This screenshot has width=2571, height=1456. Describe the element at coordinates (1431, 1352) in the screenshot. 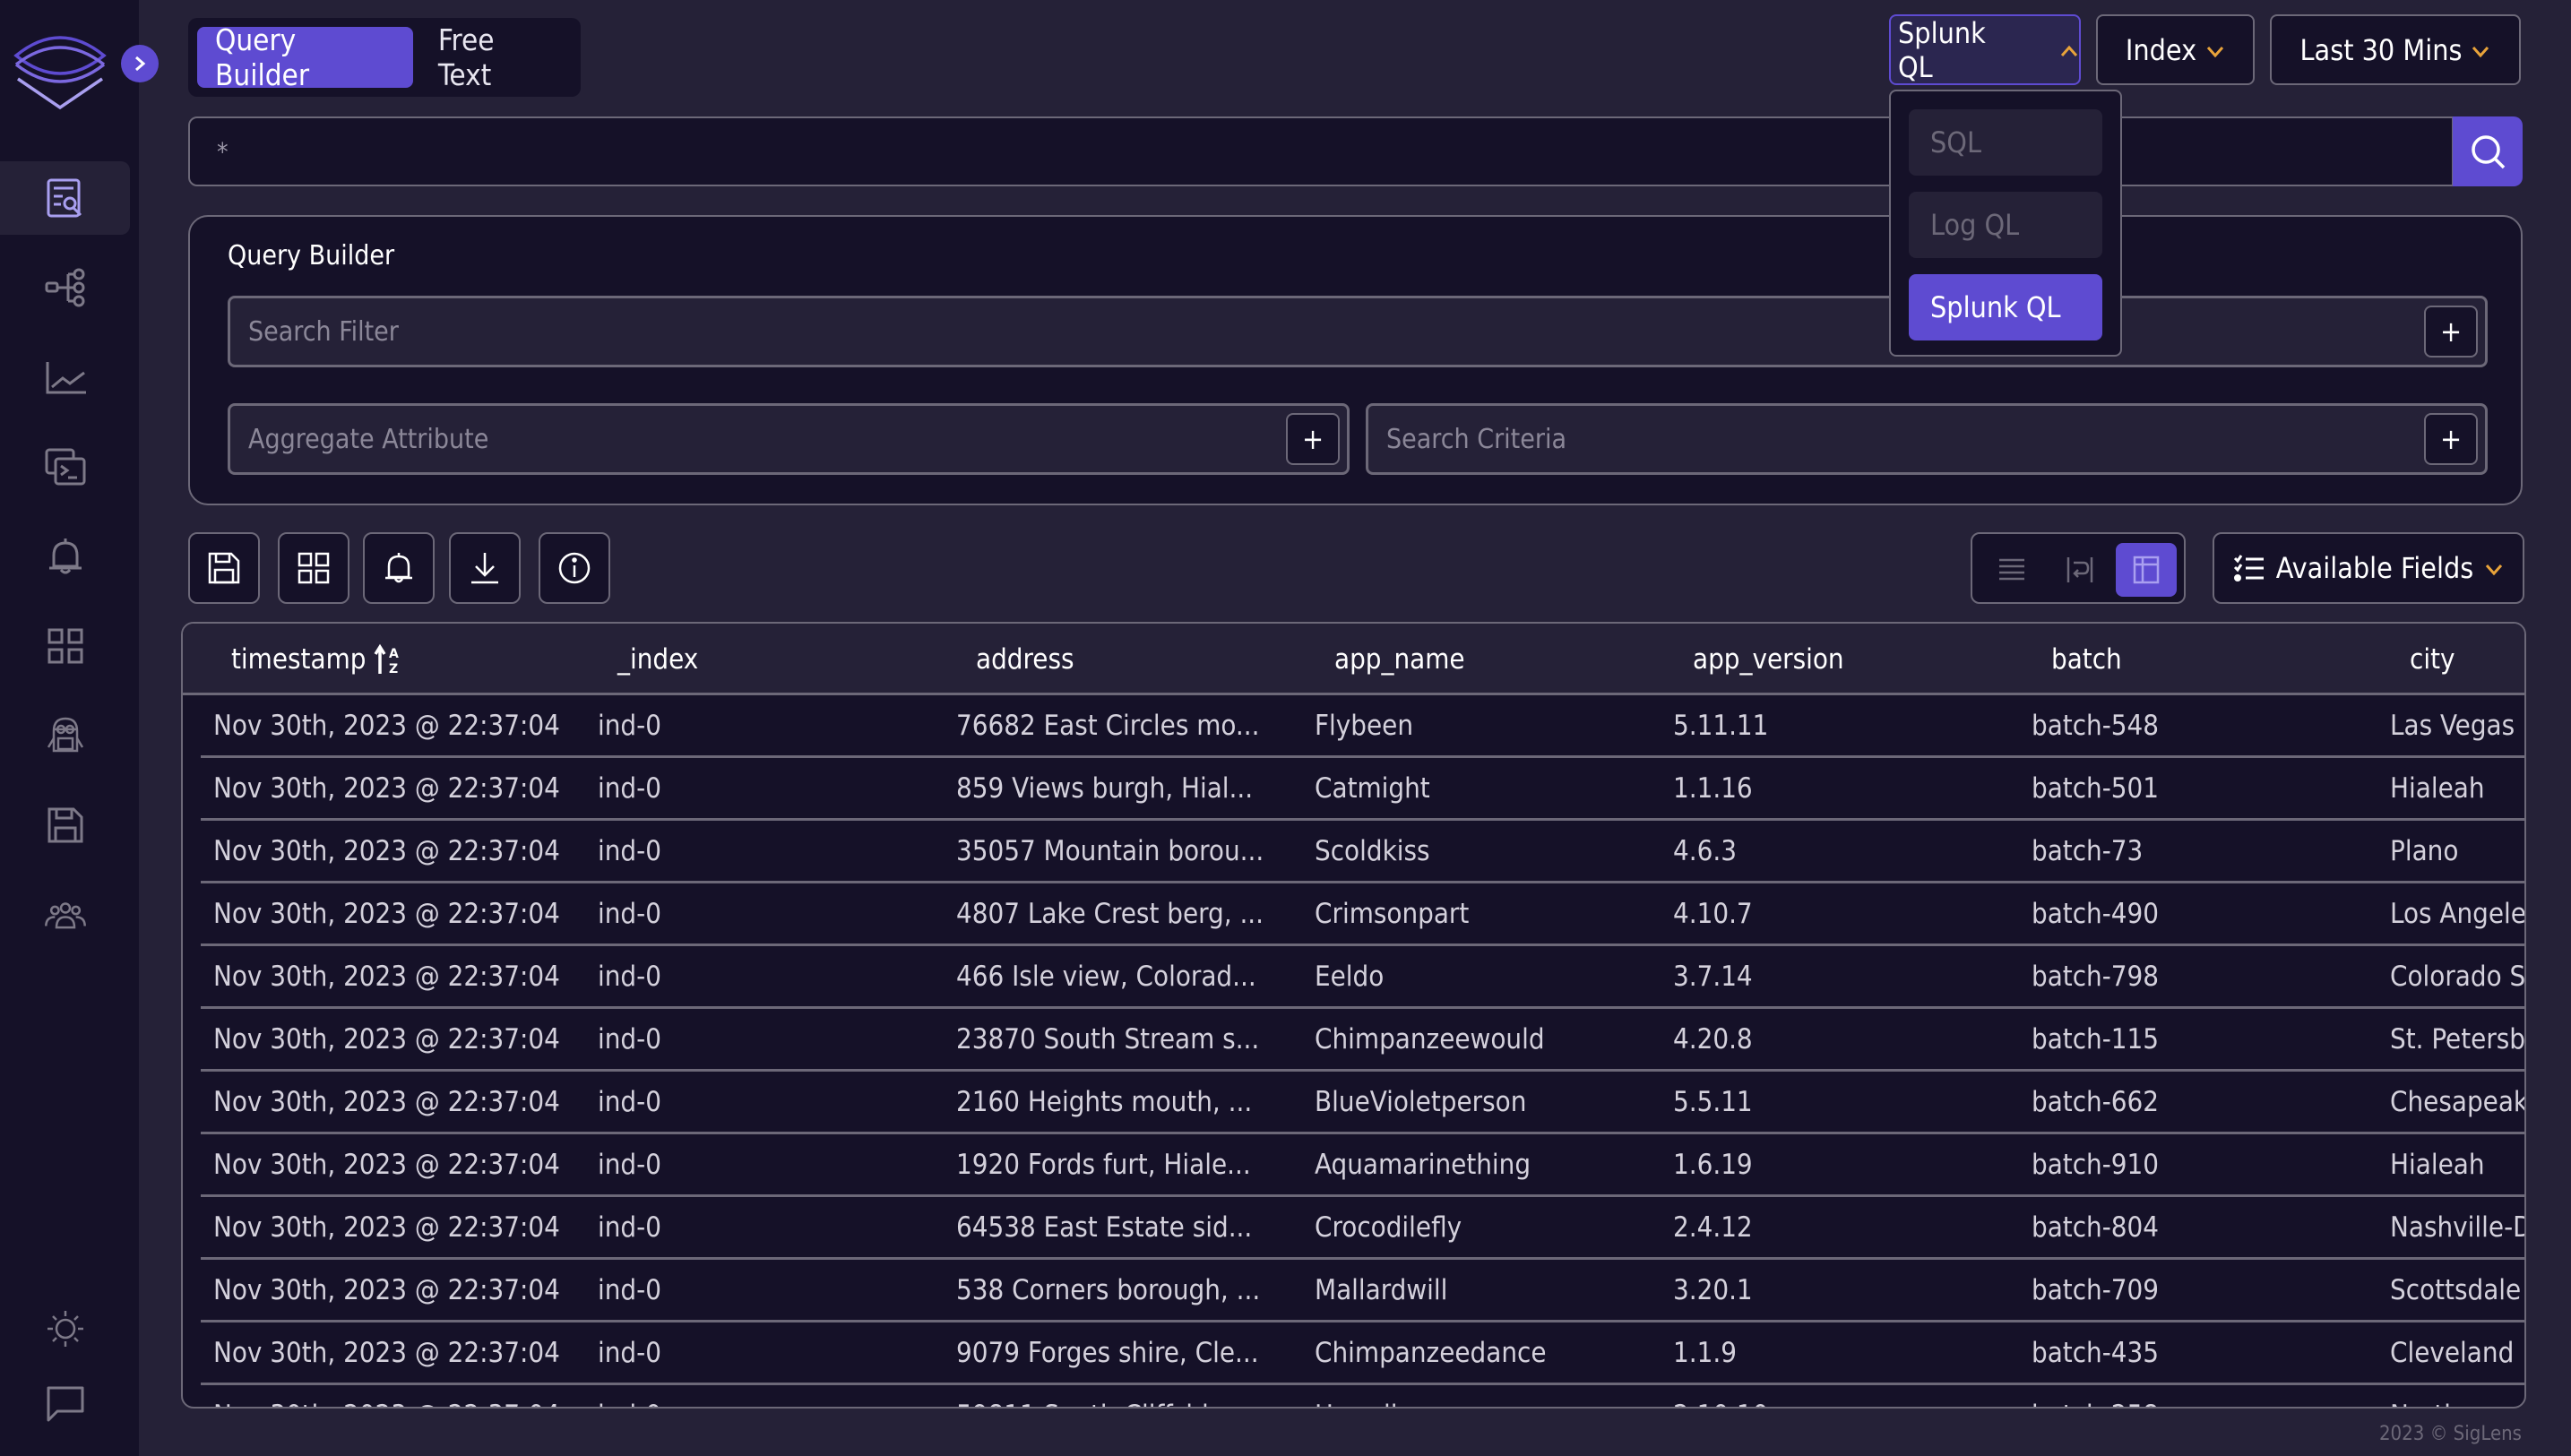

I see `cell-app-name: Chimpanzeedance` at that location.